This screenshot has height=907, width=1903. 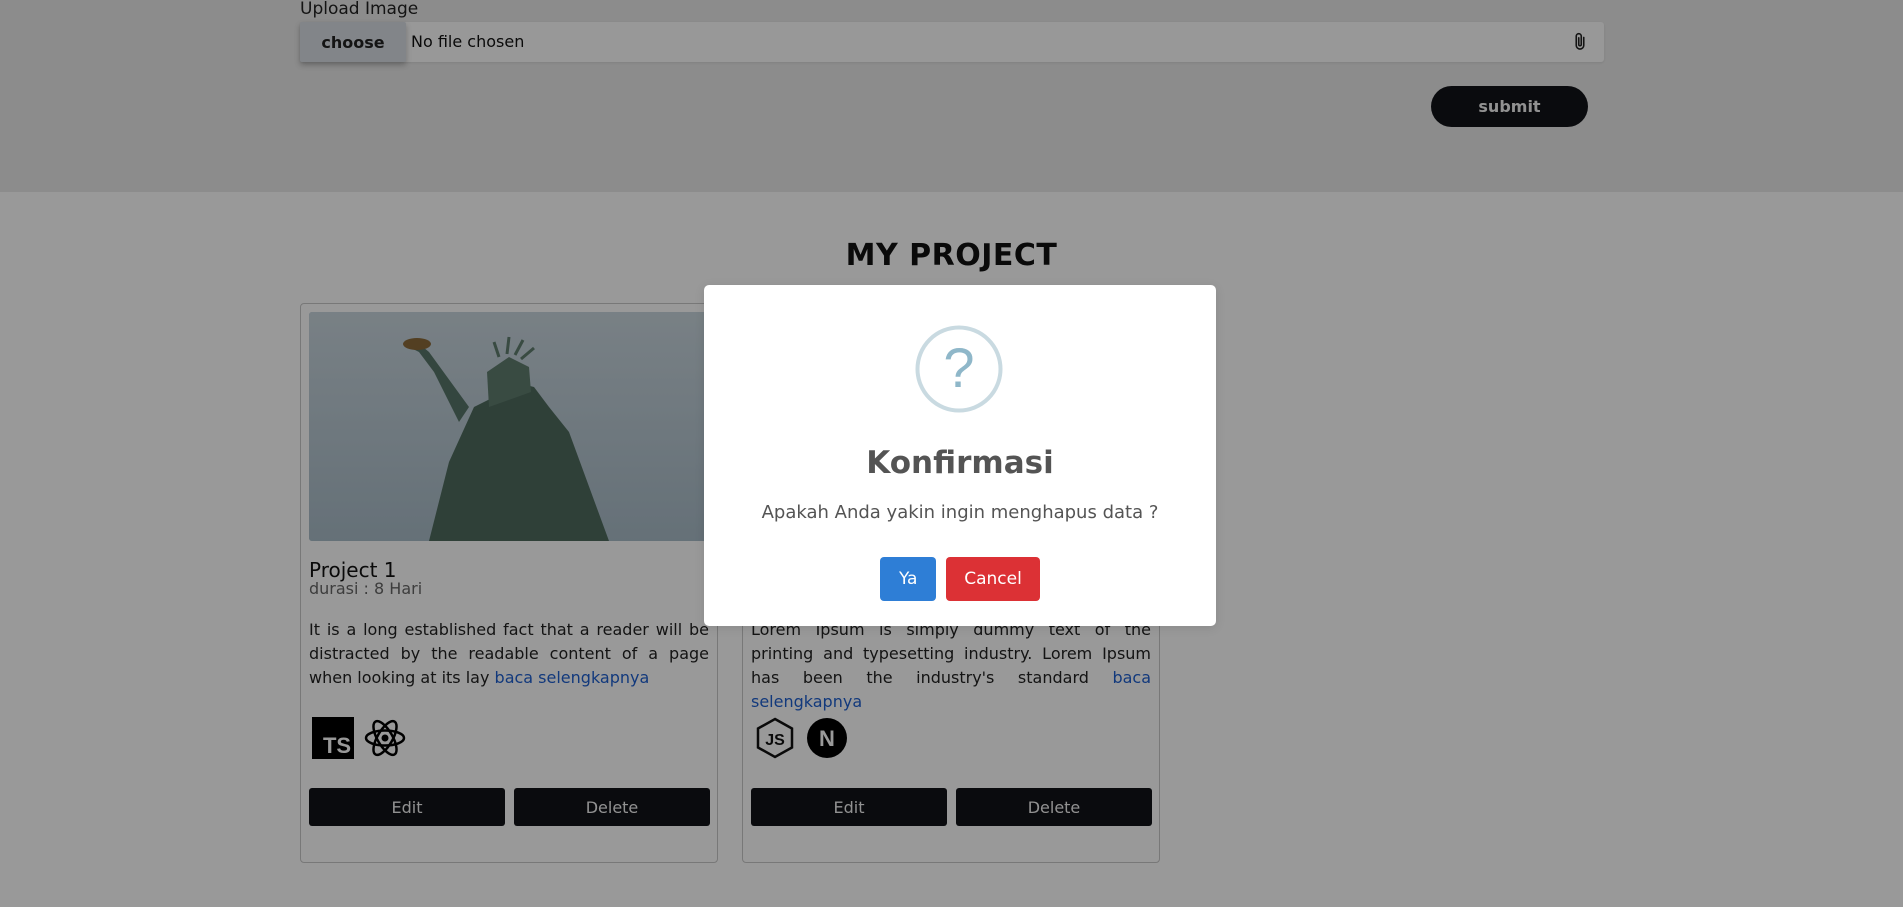 What do you see at coordinates (908, 579) in the screenshot?
I see `confirm-button: Ya` at bounding box center [908, 579].